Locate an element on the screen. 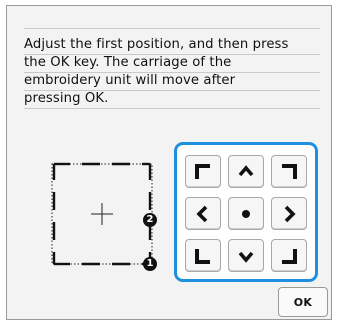 This screenshot has height=326, width=338. chevron-left-icon is located at coordinates (202, 213).